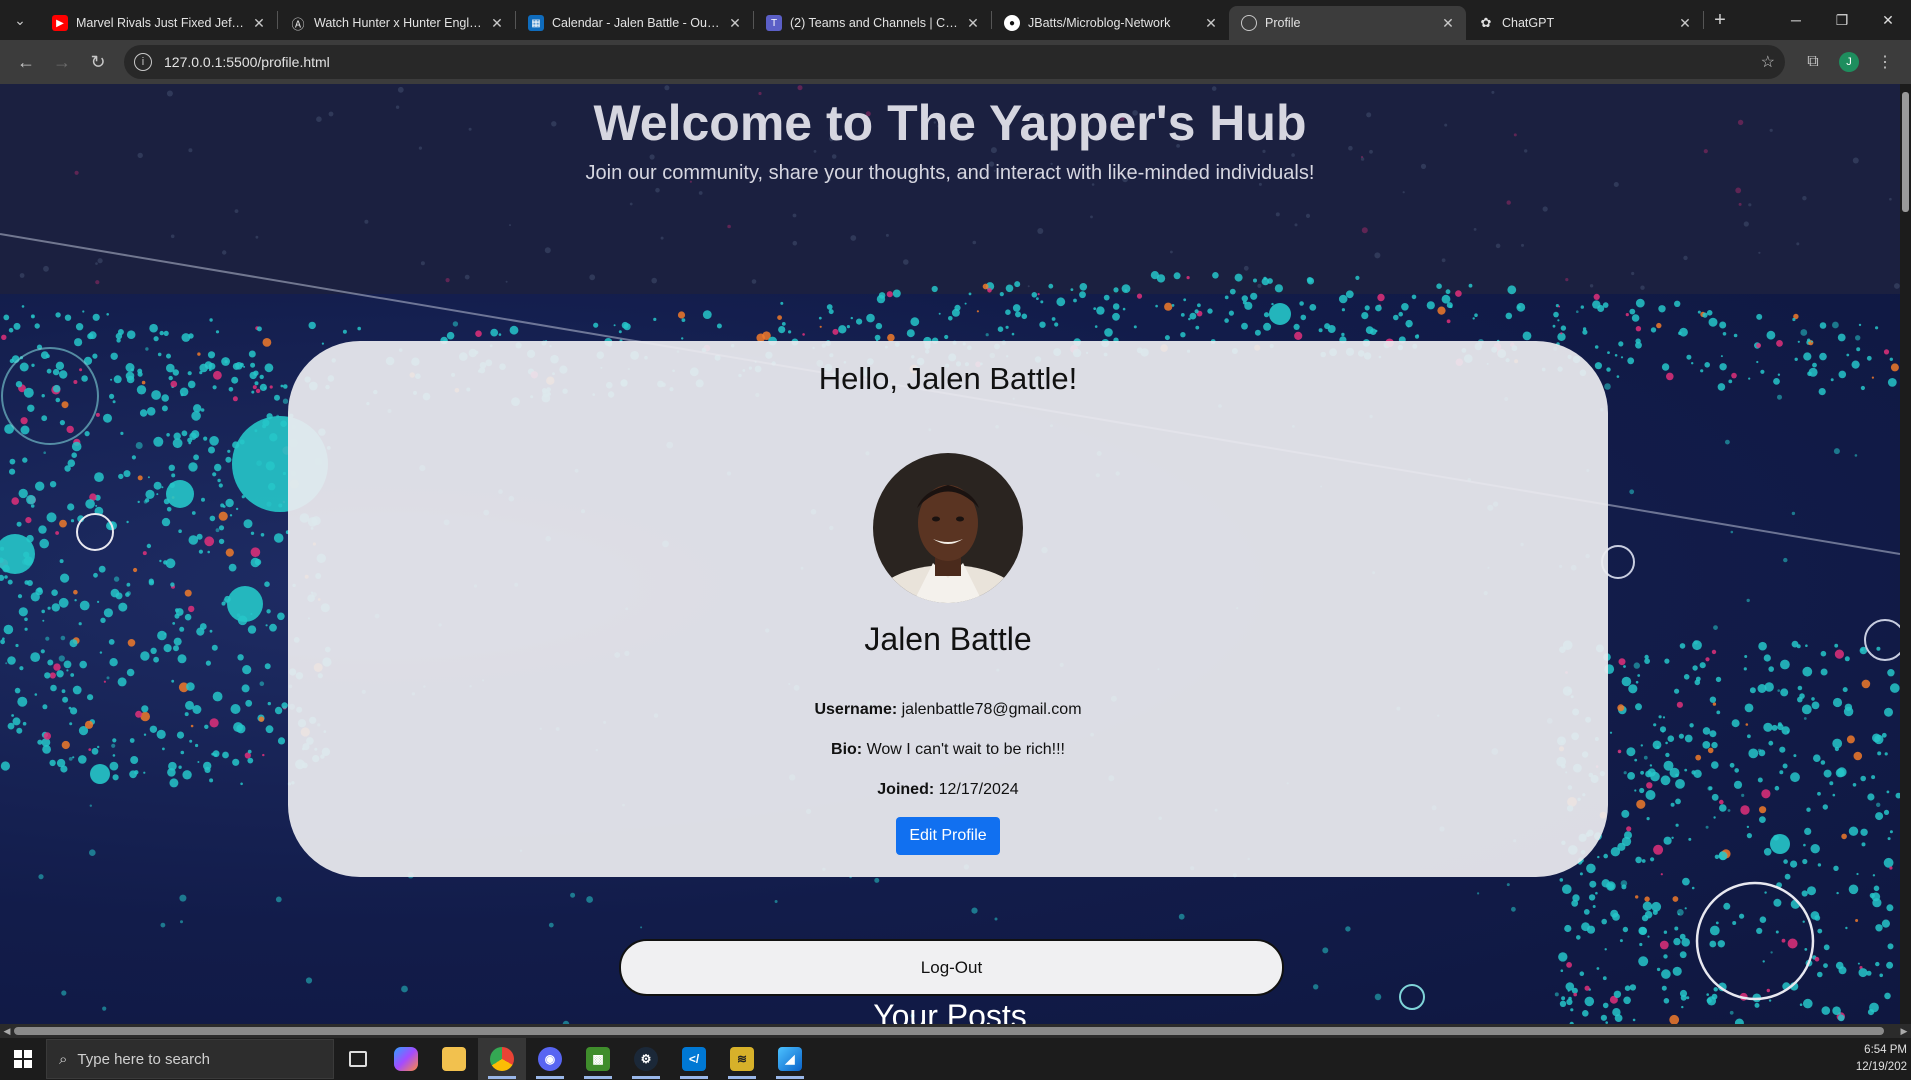  What do you see at coordinates (454, 1059) in the screenshot?
I see `file-explorer-icon` at bounding box center [454, 1059].